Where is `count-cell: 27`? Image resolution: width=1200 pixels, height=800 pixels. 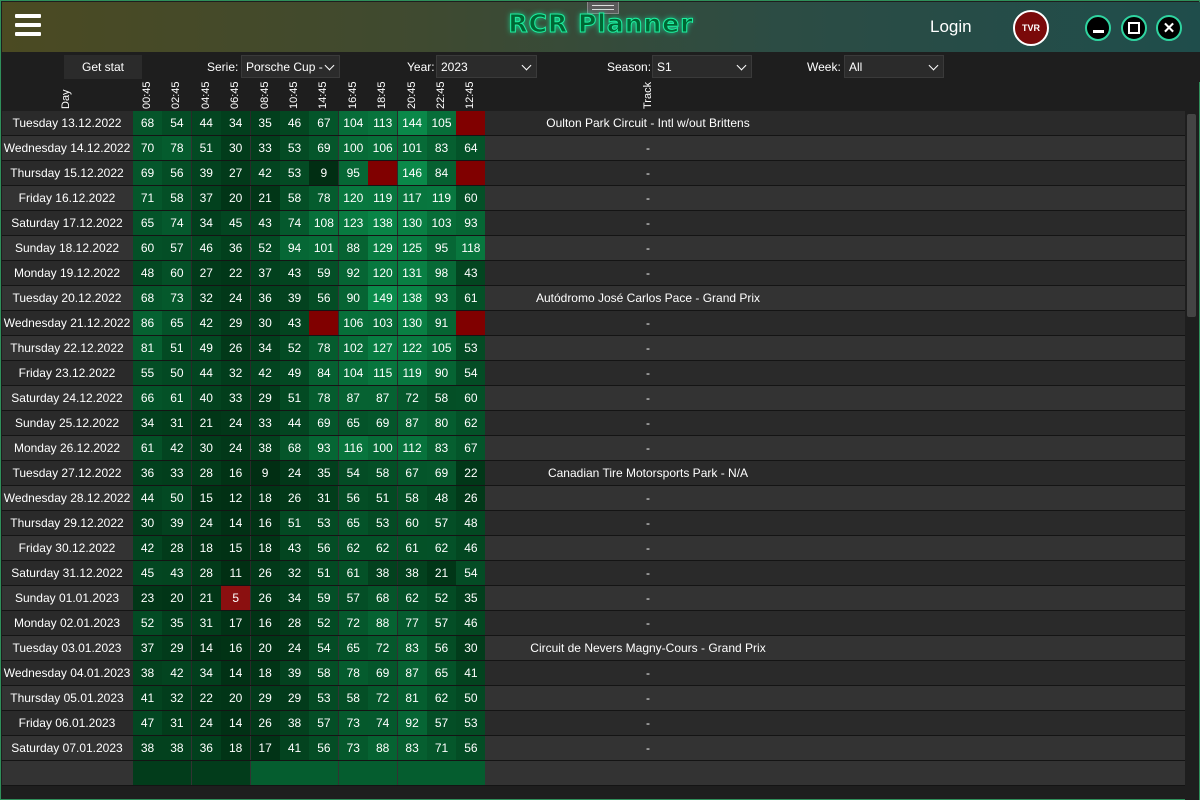 count-cell: 27 is located at coordinates (206, 273).